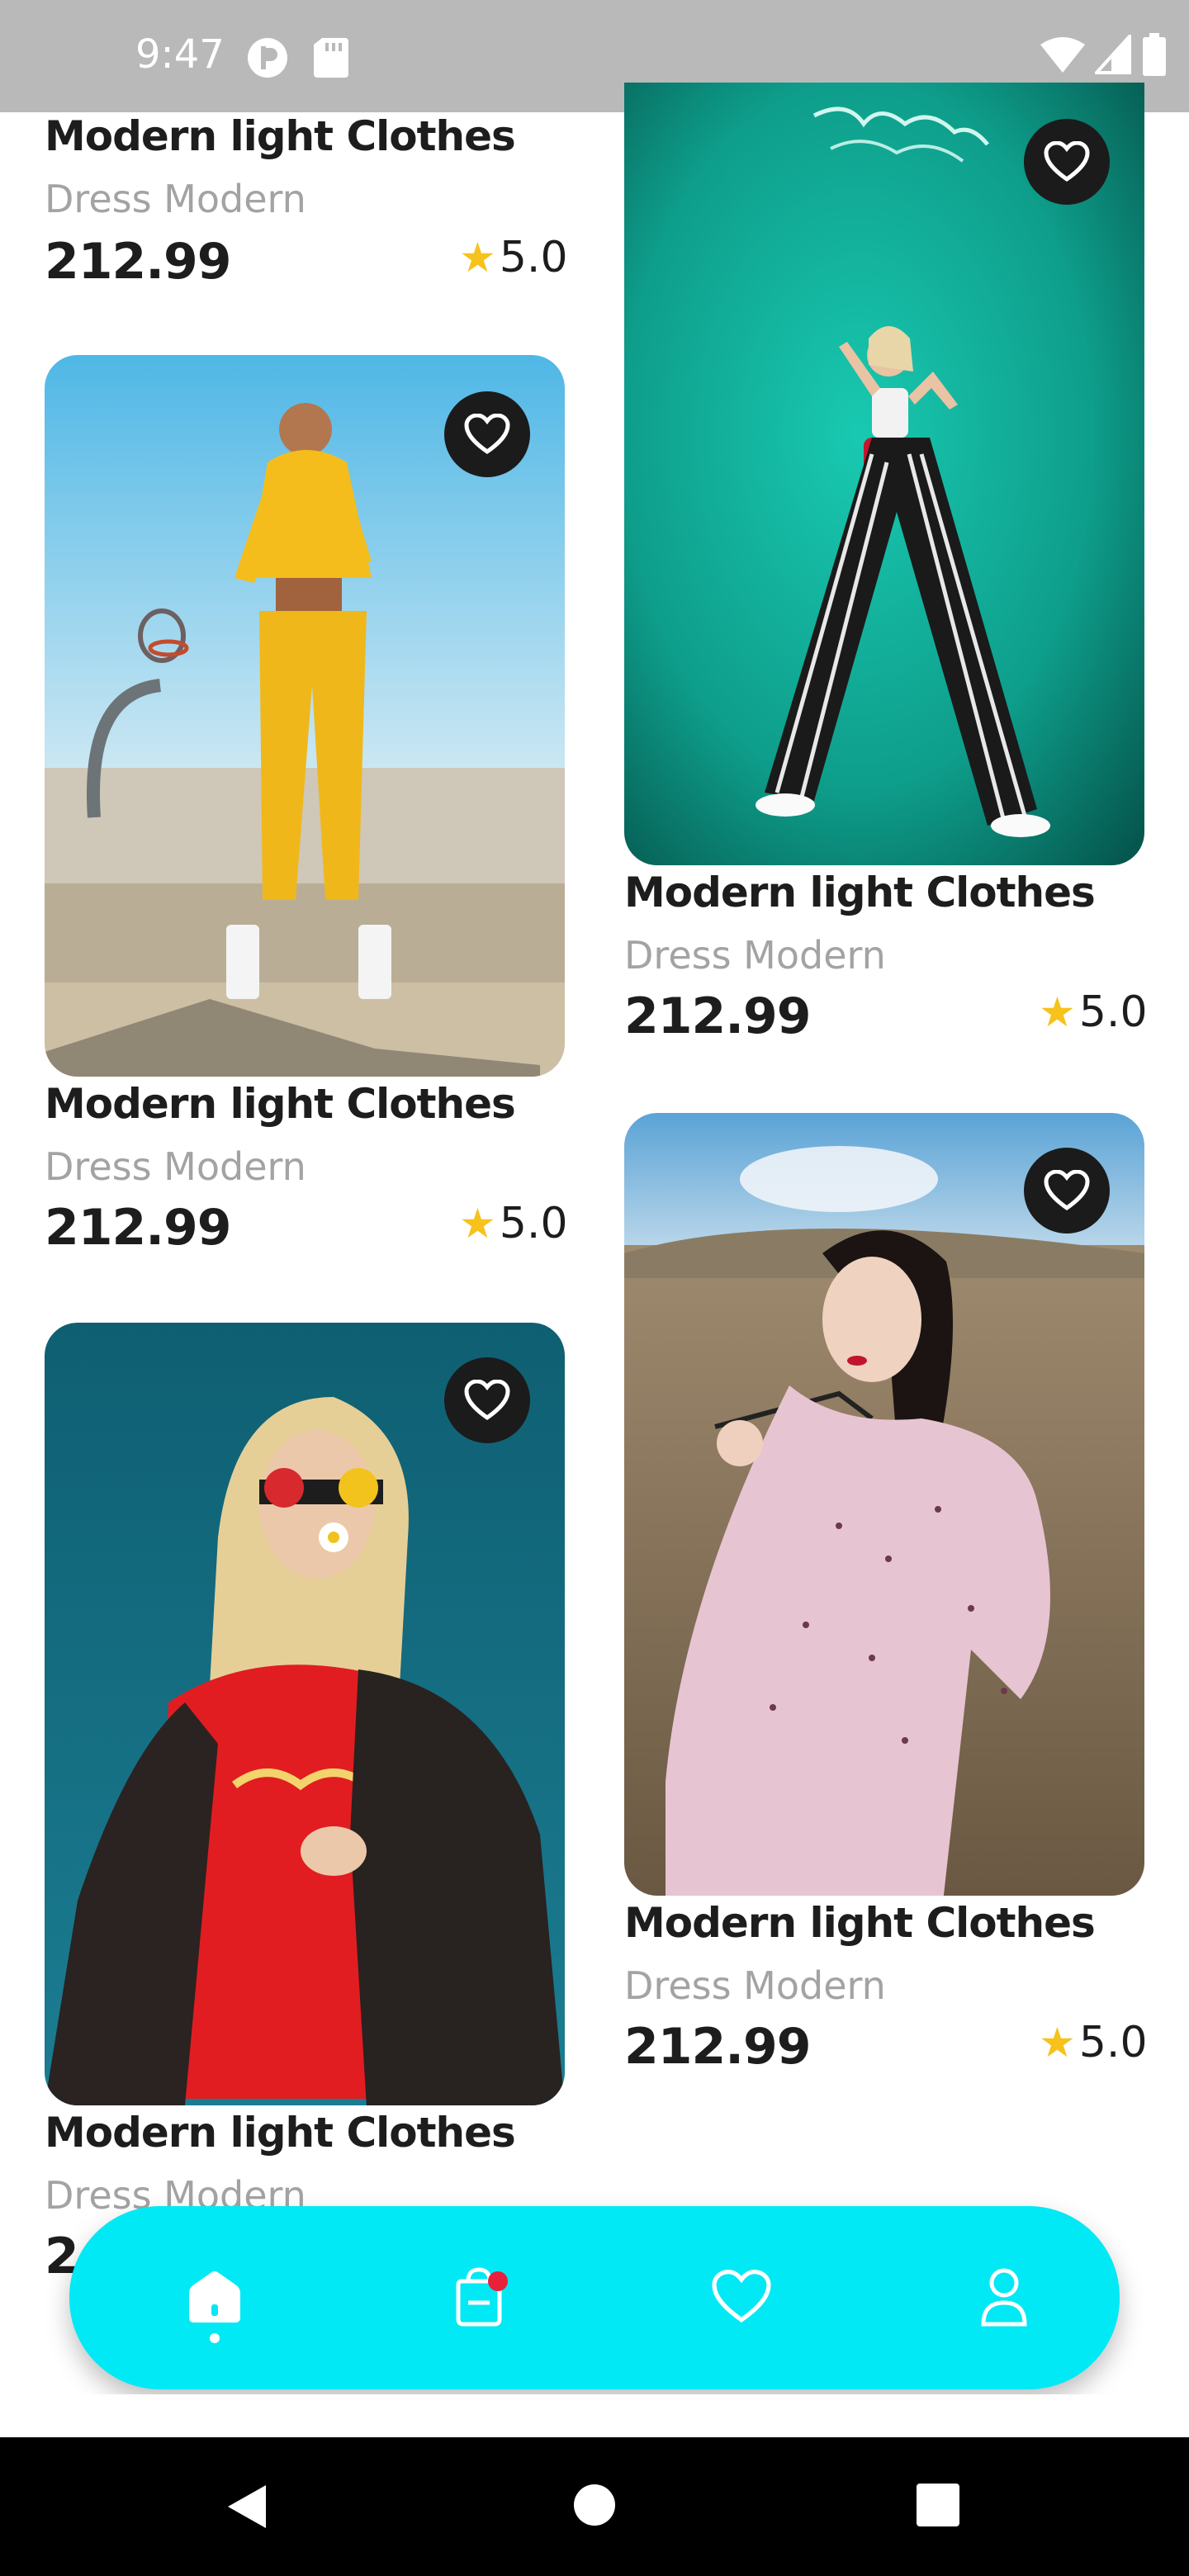 The height and width of the screenshot is (2576, 1189). I want to click on nav-home, so click(215, 2297).